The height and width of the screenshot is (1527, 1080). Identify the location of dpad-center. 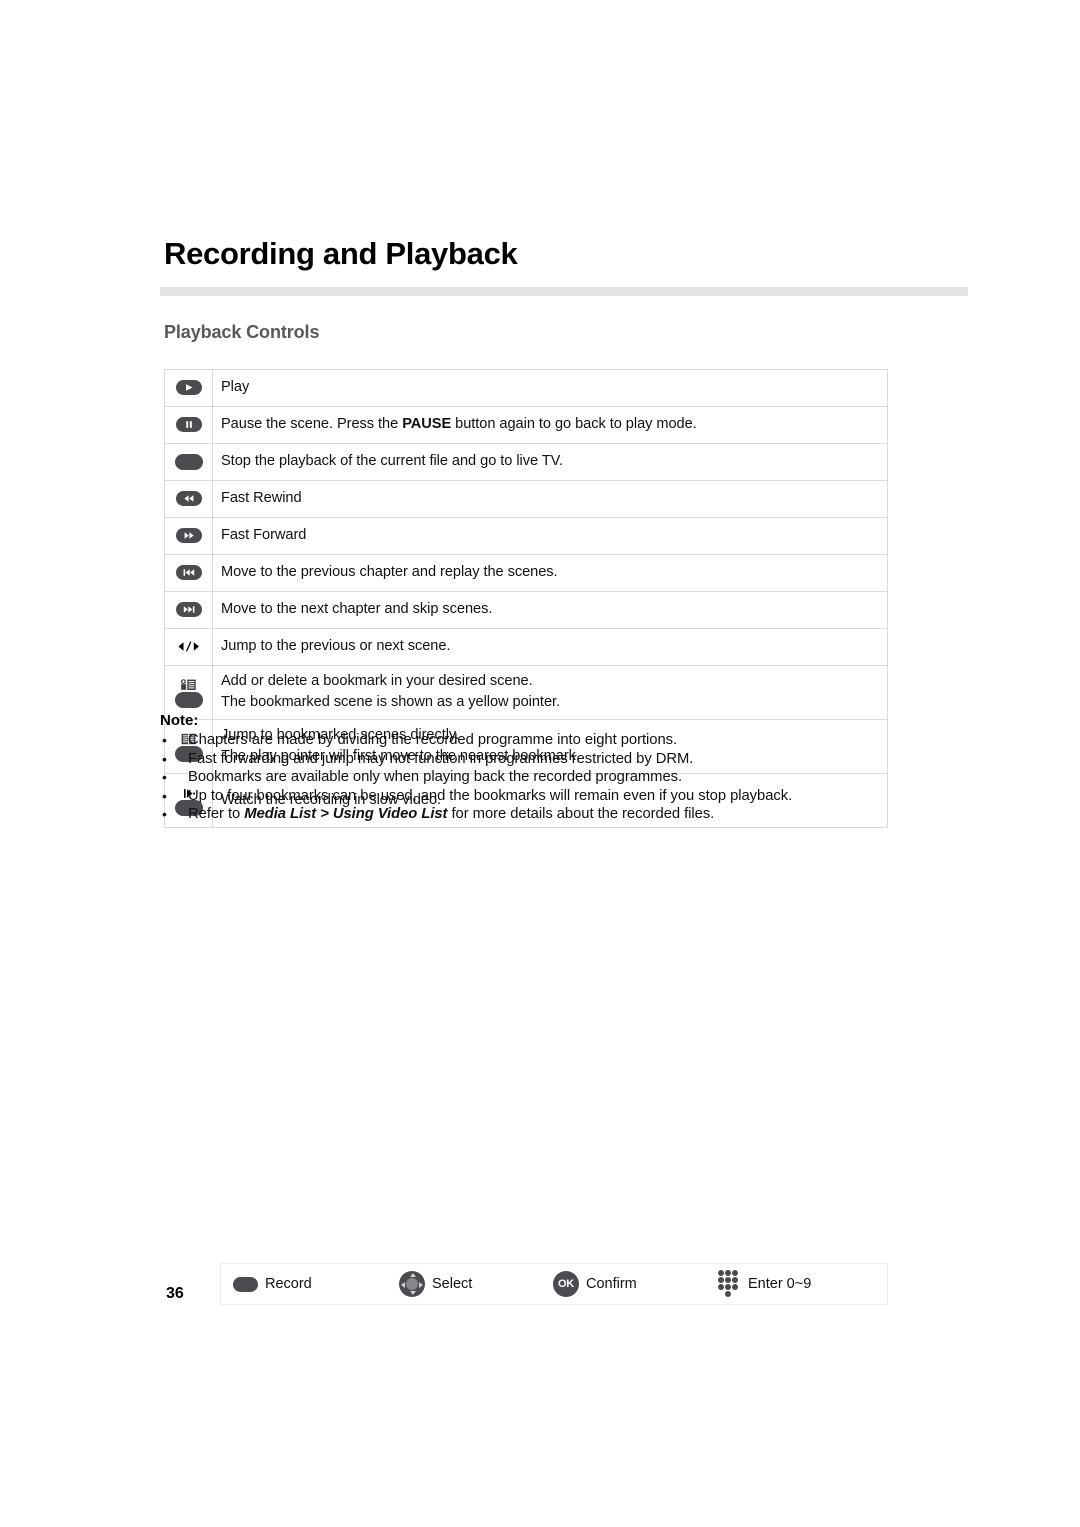
(412, 1284).